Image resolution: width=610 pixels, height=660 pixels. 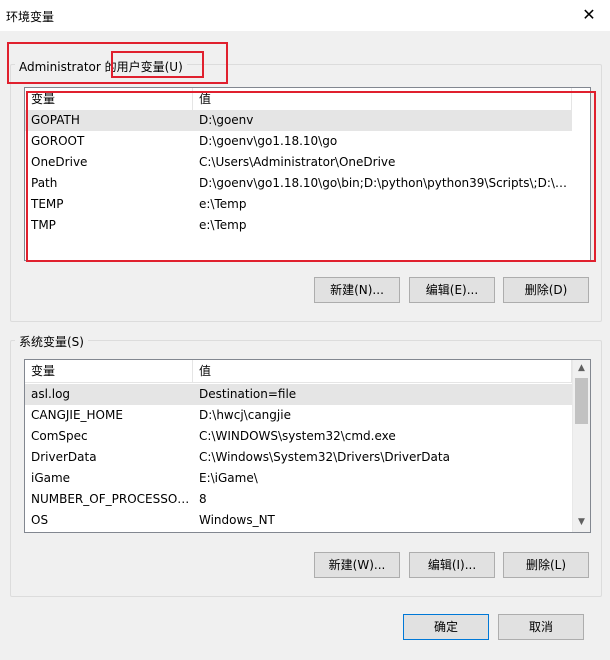 What do you see at coordinates (226, 120) in the screenshot?
I see `variable-value: D:\goenv` at bounding box center [226, 120].